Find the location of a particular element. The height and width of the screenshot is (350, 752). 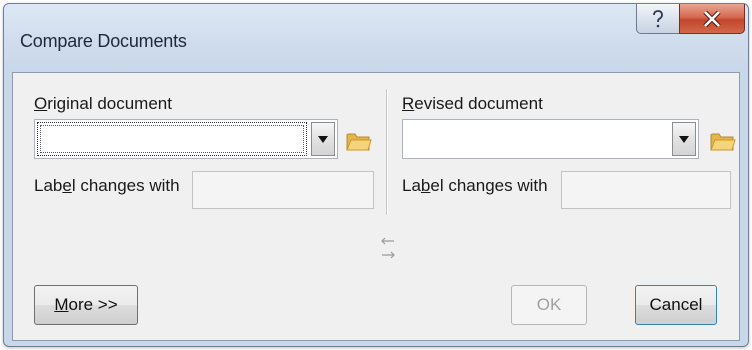

cancel-button: Cancel is located at coordinates (676, 305).